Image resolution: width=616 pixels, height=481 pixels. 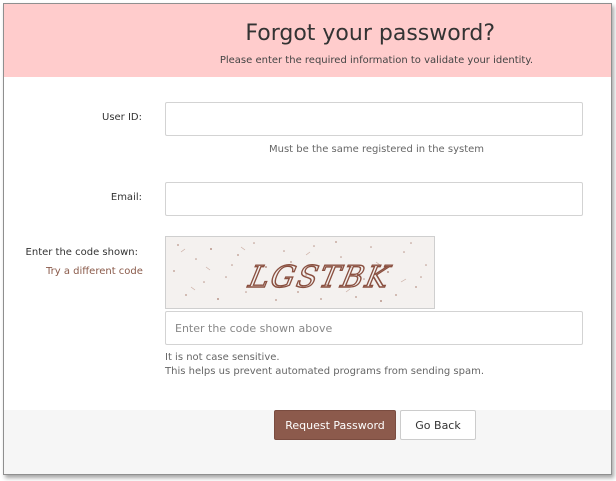 I want to click on user-id-label: User ID:, so click(x=122, y=117).